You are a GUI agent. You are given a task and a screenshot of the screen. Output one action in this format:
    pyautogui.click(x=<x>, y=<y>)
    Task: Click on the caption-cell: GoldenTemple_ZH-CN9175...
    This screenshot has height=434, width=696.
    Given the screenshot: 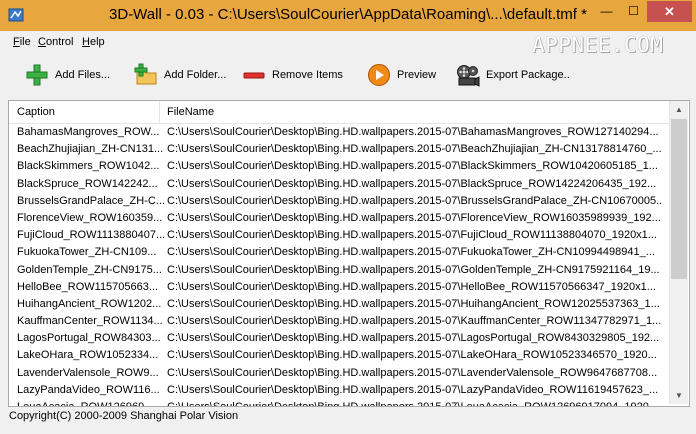 What is the action you would take?
    pyautogui.click(x=89, y=269)
    